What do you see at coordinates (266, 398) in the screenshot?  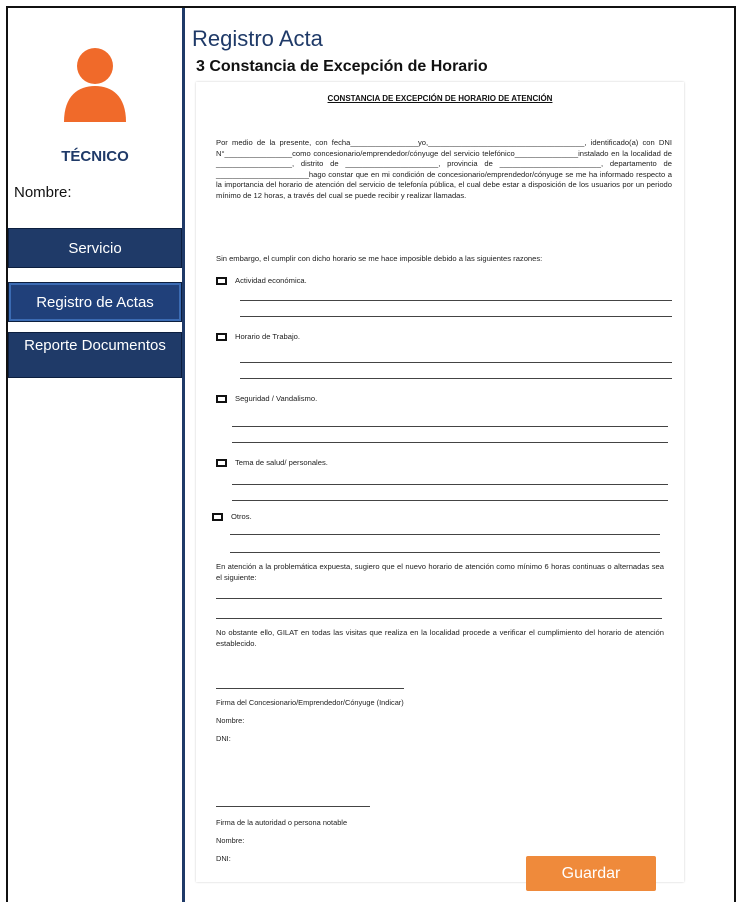 I see `option-seguridad: Seguridad / Vandalismo.` at bounding box center [266, 398].